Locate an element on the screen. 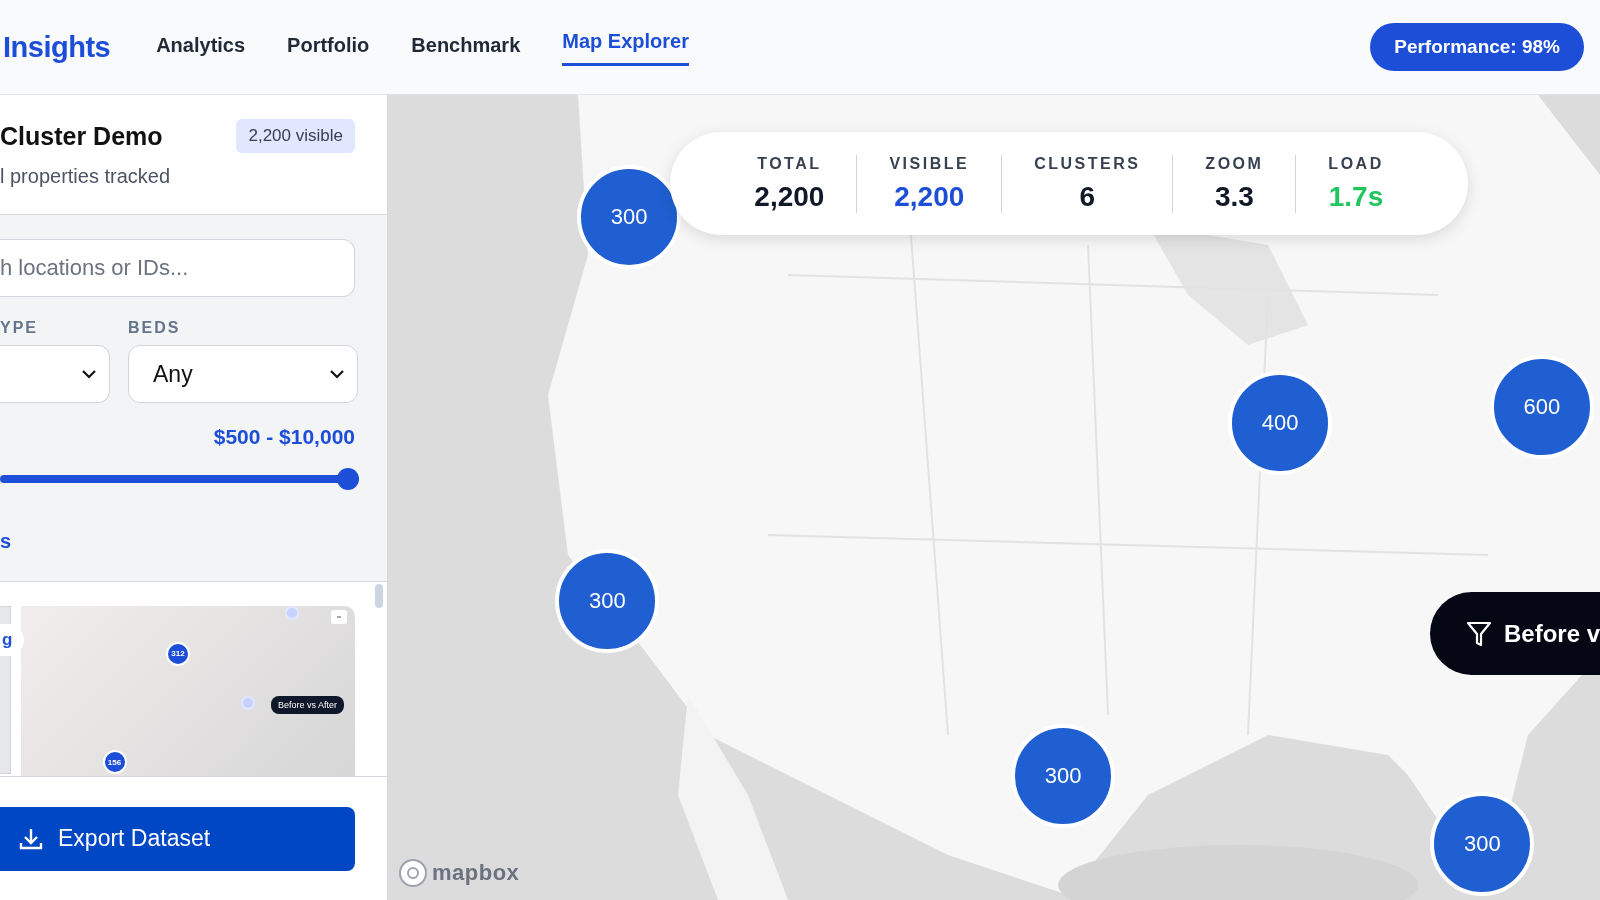  map-attribution: mapbox is located at coordinates (476, 873).